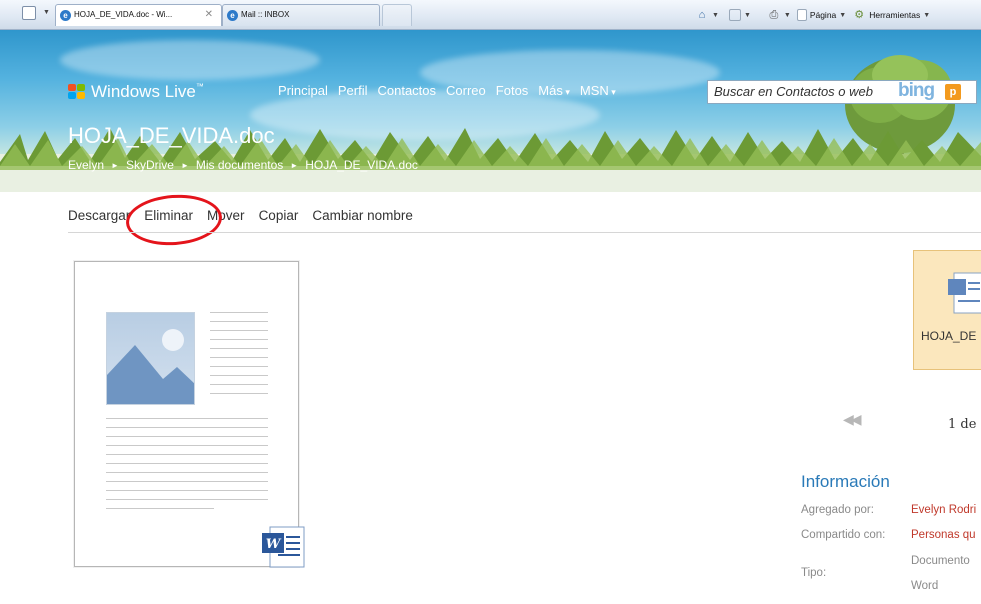  Describe the element at coordinates (86, 165) in the screenshot. I see `breadcrumb-evelyn: Evelyn` at that location.